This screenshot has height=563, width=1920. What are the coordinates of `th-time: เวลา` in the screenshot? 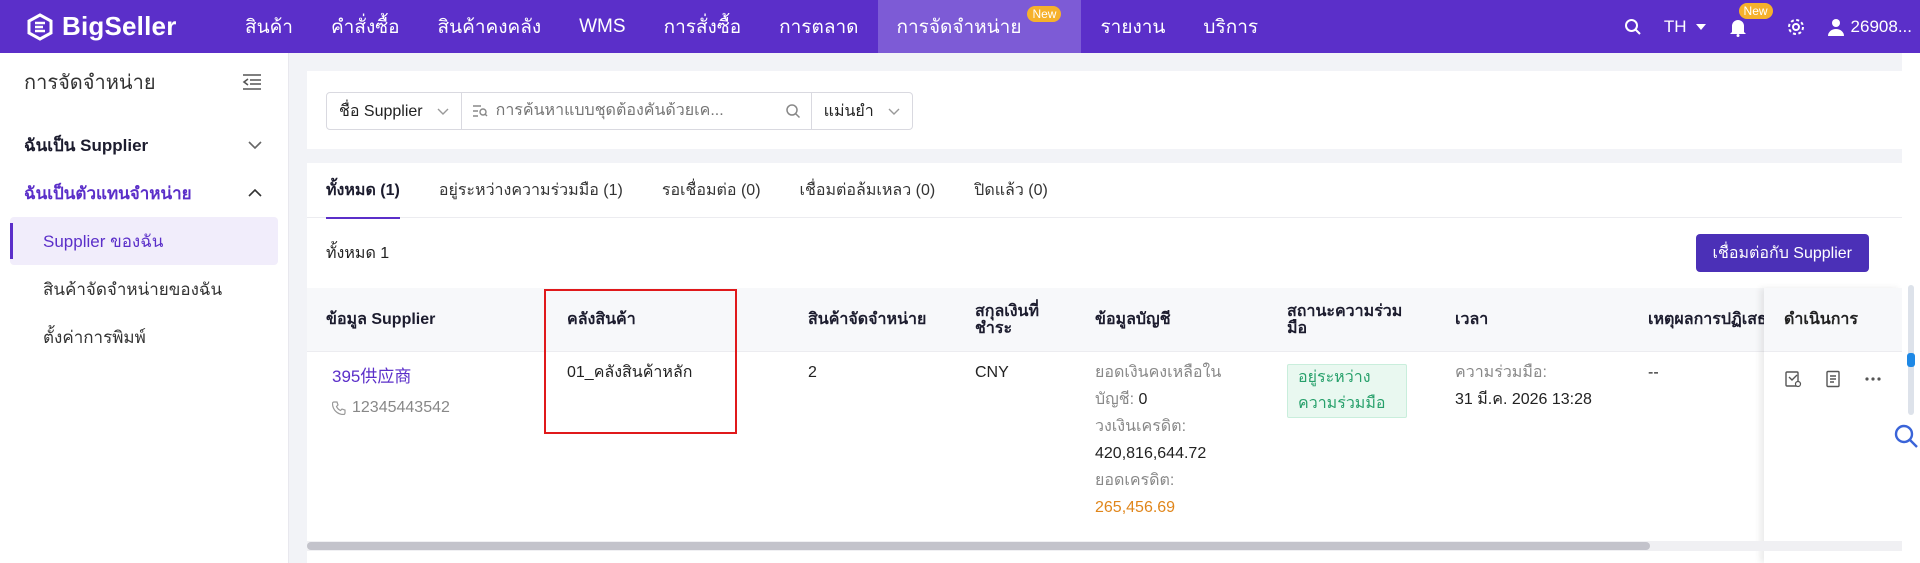 It's located at (1472, 319).